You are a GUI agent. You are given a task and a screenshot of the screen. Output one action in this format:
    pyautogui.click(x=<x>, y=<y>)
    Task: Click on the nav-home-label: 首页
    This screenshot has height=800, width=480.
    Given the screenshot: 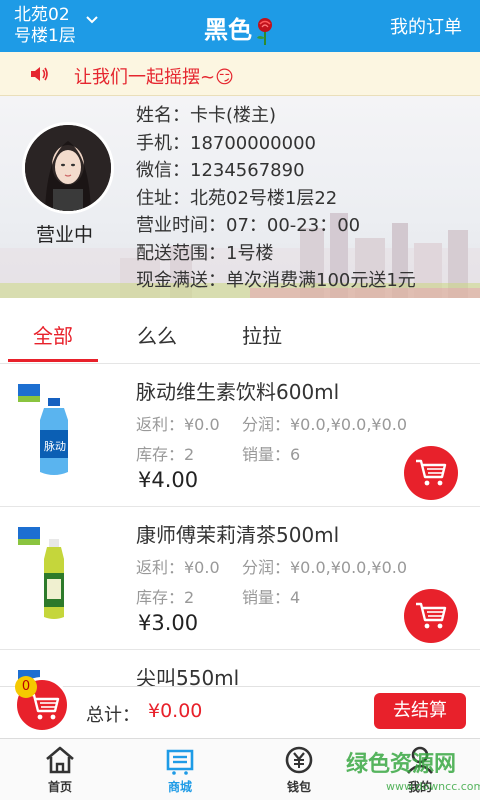 What is the action you would take?
    pyautogui.click(x=59, y=787)
    